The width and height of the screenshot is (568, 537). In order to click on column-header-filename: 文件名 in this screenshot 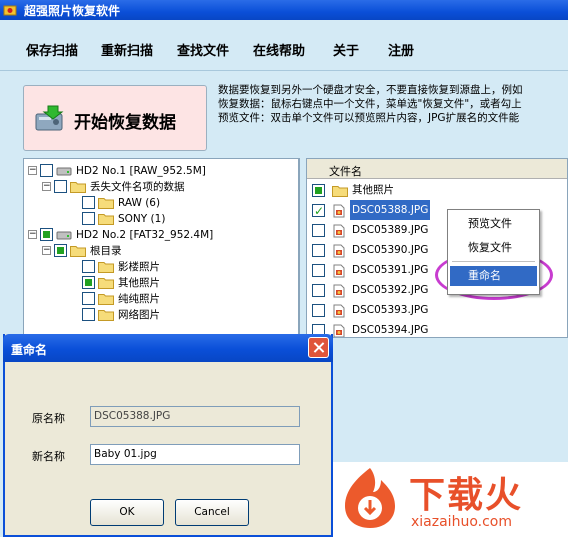, I will do `click(345, 171)`.